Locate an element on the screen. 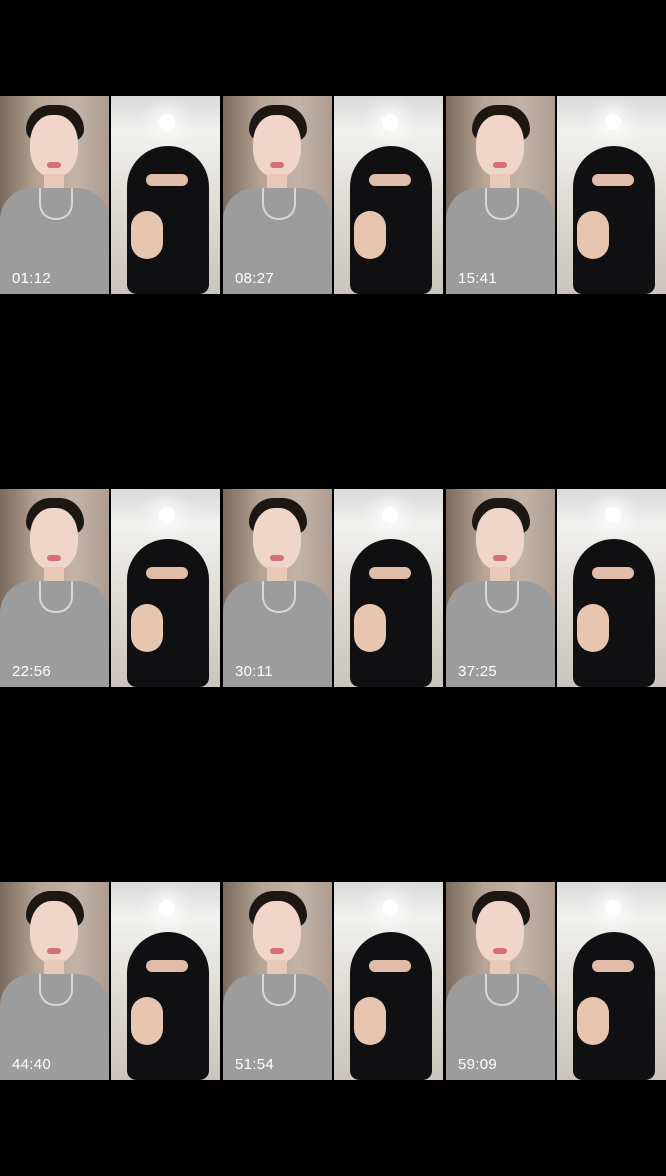 The width and height of the screenshot is (666, 1176). timestamp: 22:56 is located at coordinates (32, 671).